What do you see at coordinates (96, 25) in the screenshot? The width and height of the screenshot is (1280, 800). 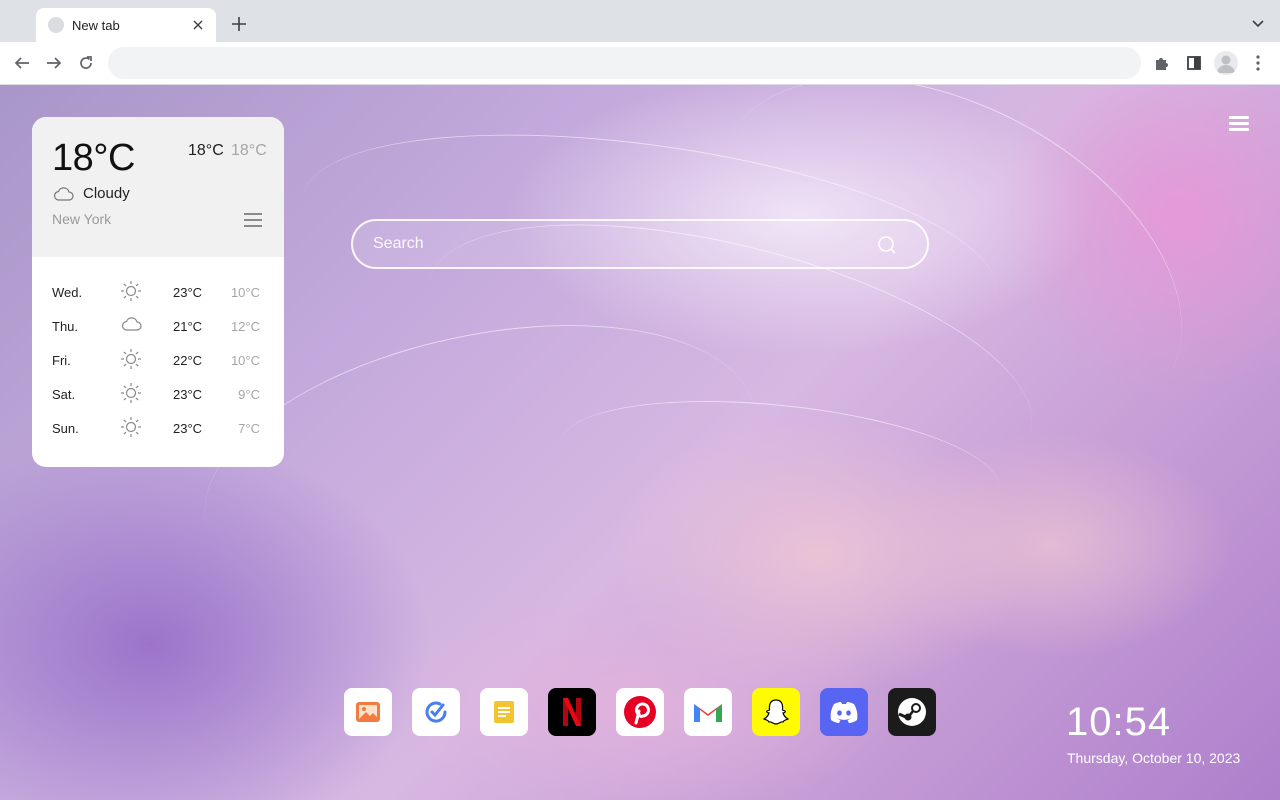 I see `tab-title: New tab` at bounding box center [96, 25].